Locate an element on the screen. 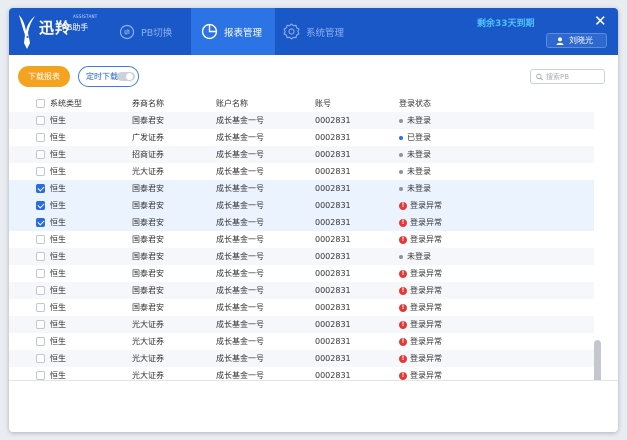  nav-tab-system-management: 系统管理 is located at coordinates (320, 31).